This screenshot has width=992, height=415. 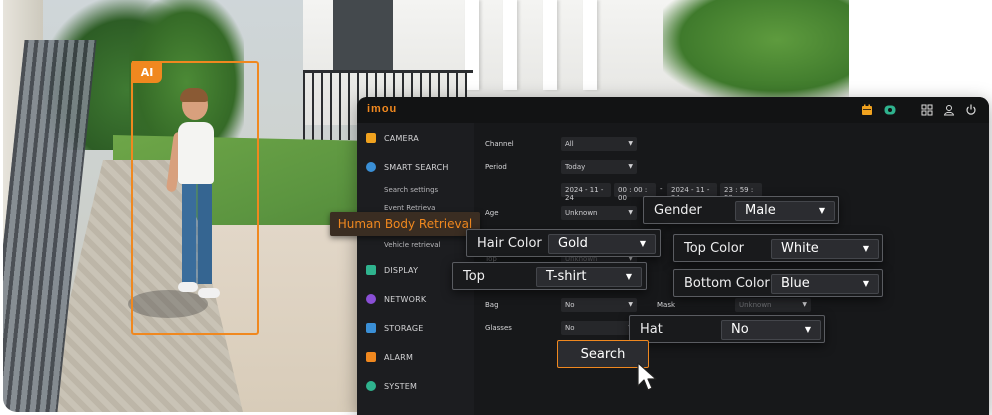 I want to click on bottom-color-value: Blue, so click(x=795, y=283).